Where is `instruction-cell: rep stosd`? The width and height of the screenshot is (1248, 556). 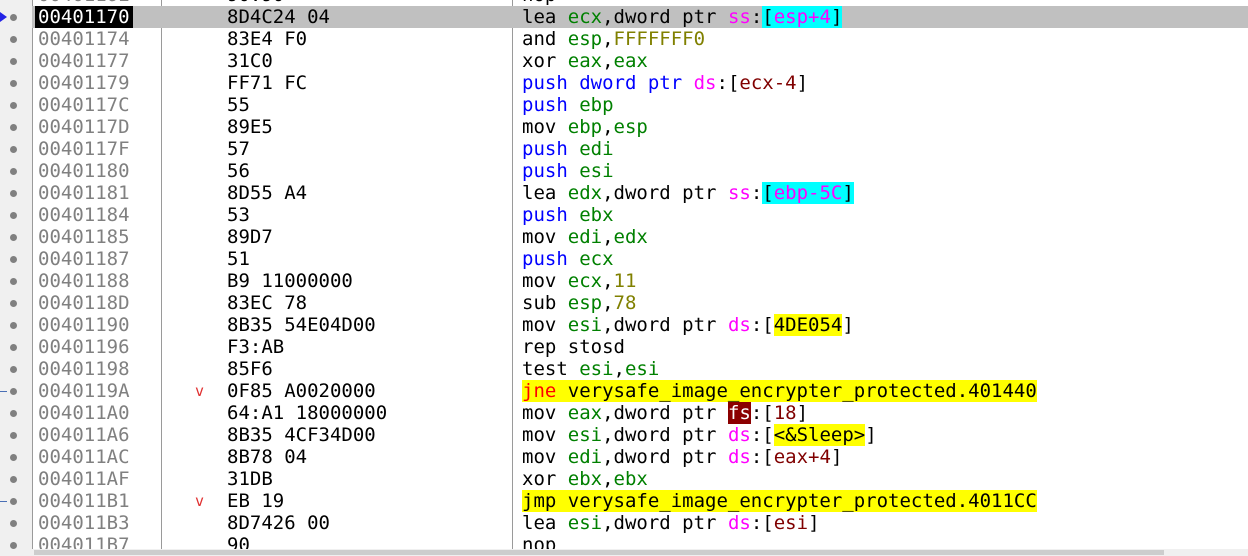 instruction-cell: rep stosd is located at coordinates (573, 347).